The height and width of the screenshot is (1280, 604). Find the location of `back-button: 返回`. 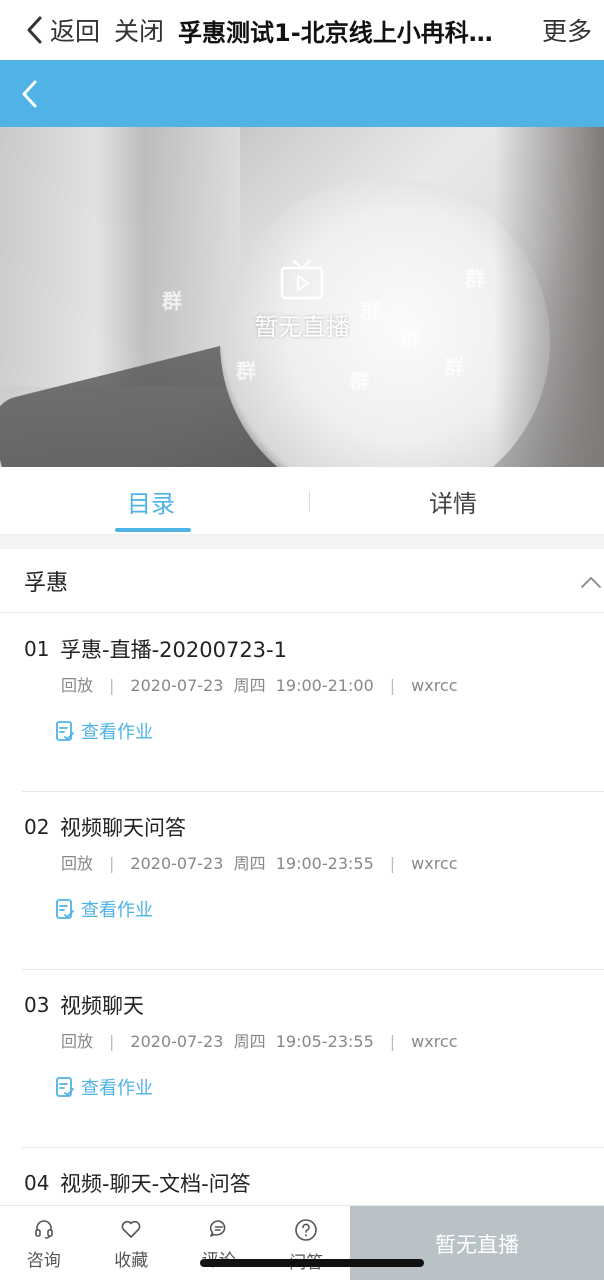

back-button: 返回 is located at coordinates (63, 30).